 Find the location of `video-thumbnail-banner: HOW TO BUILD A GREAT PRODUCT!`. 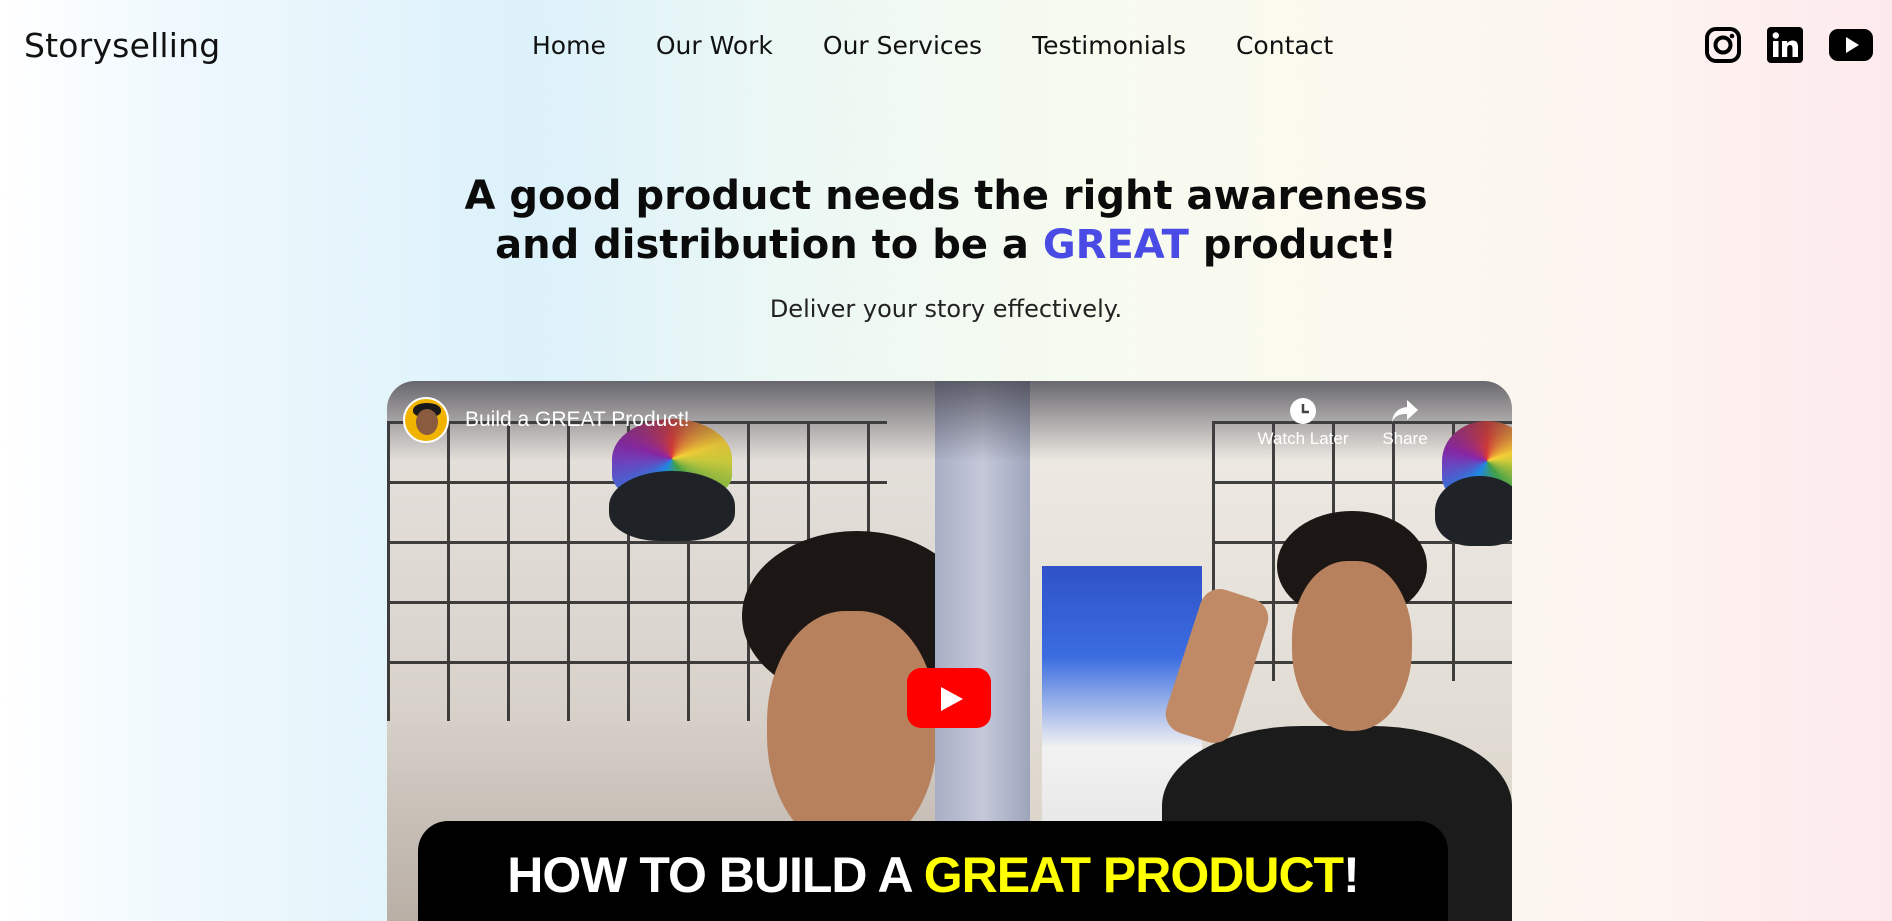

video-thumbnail-banner: HOW TO BUILD A GREAT PRODUCT! is located at coordinates (933, 871).